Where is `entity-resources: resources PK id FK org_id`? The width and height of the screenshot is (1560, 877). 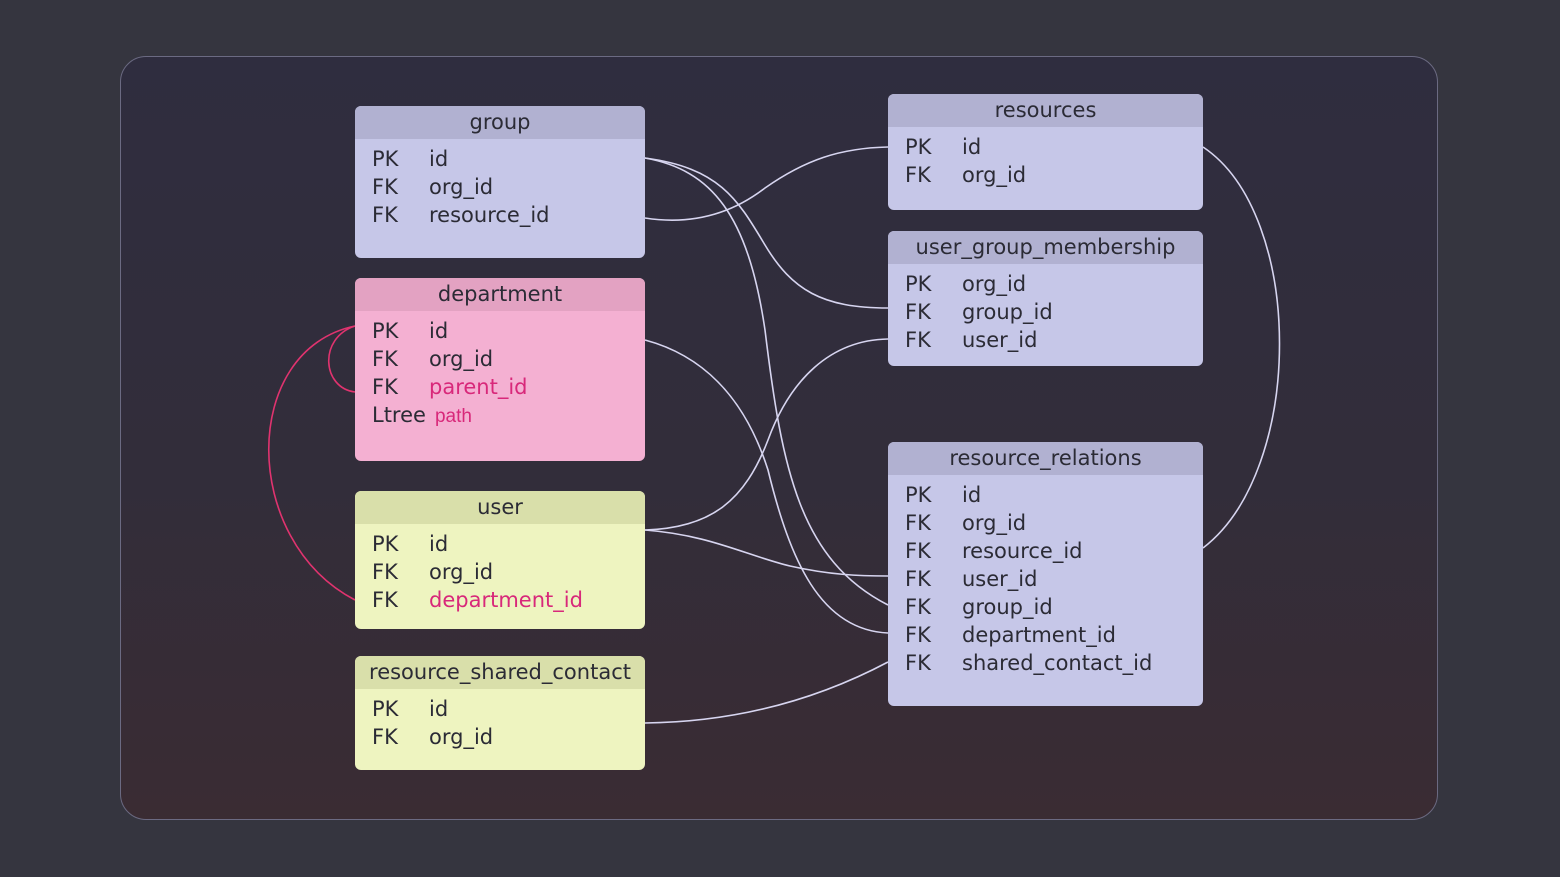
entity-resources: resources PK id FK org_id is located at coordinates (1045, 152).